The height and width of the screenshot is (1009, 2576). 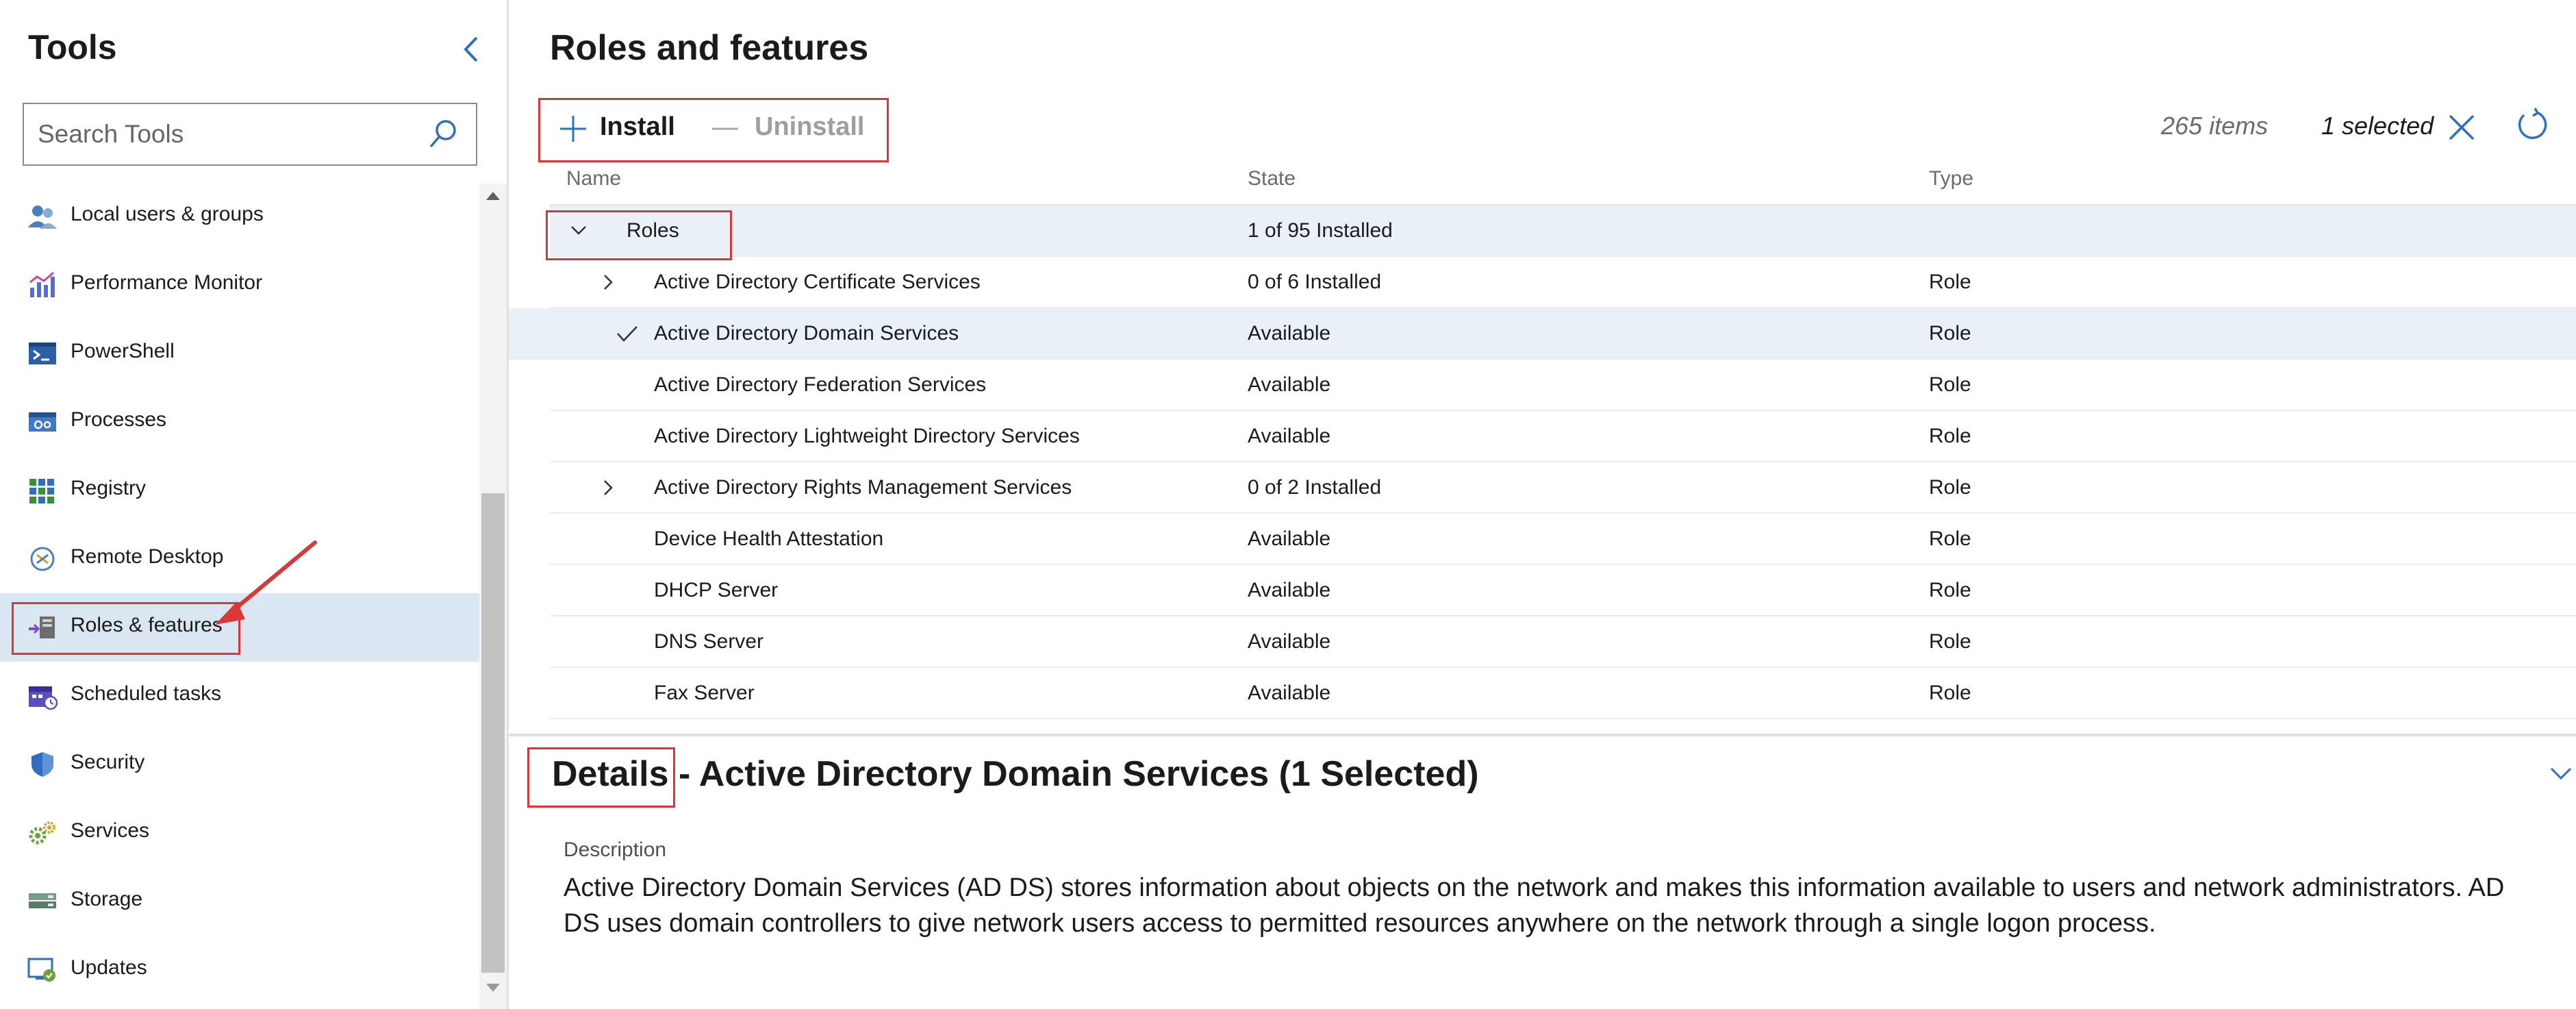 What do you see at coordinates (615, 850) in the screenshot?
I see `description-label: Description` at bounding box center [615, 850].